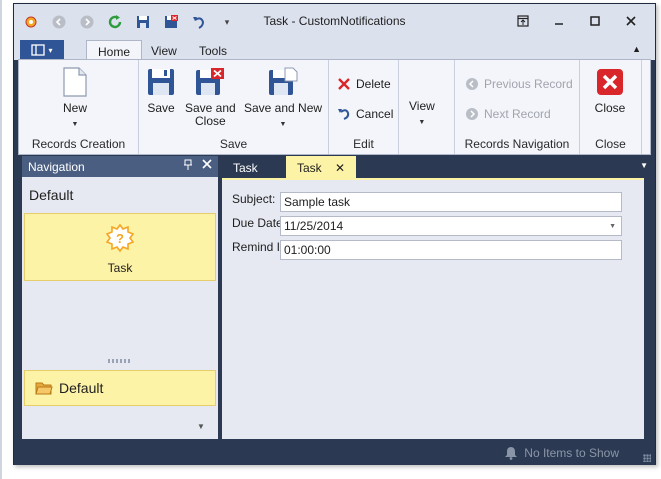 The image size is (661, 479). I want to click on restore-layout-icon, so click(523, 21).